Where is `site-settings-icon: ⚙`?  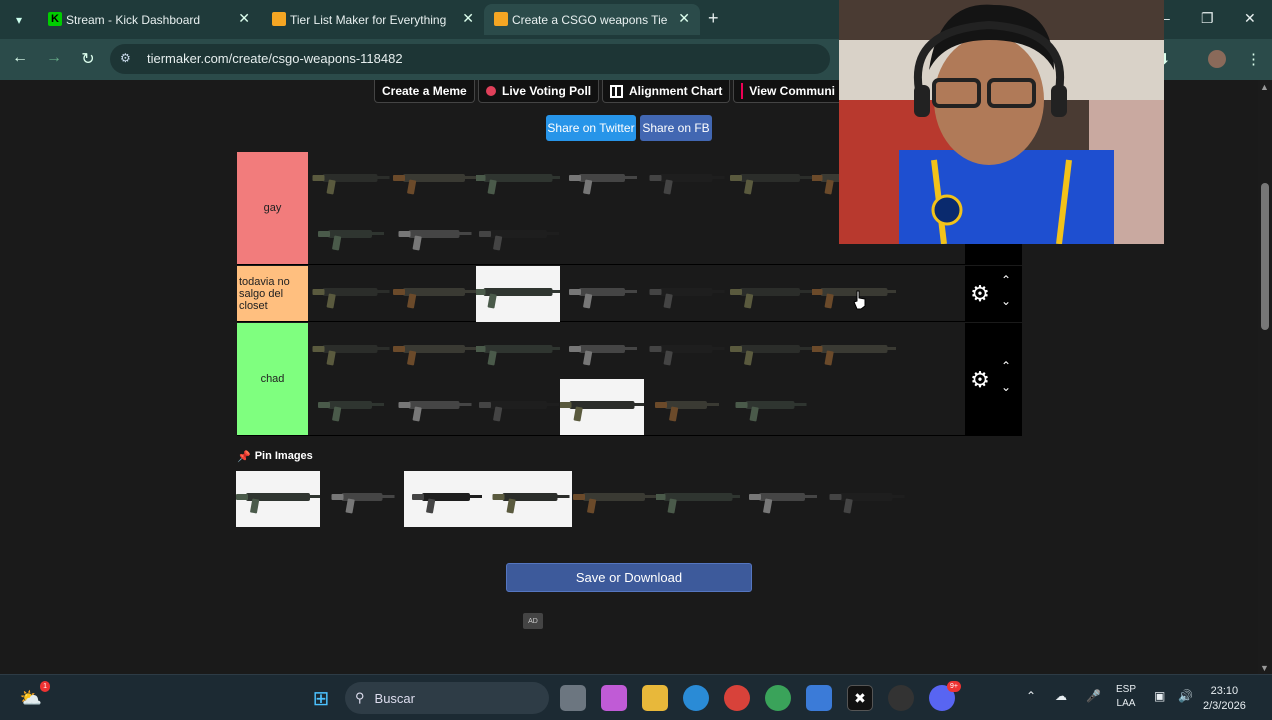
site-settings-icon: ⚙ is located at coordinates (125, 58).